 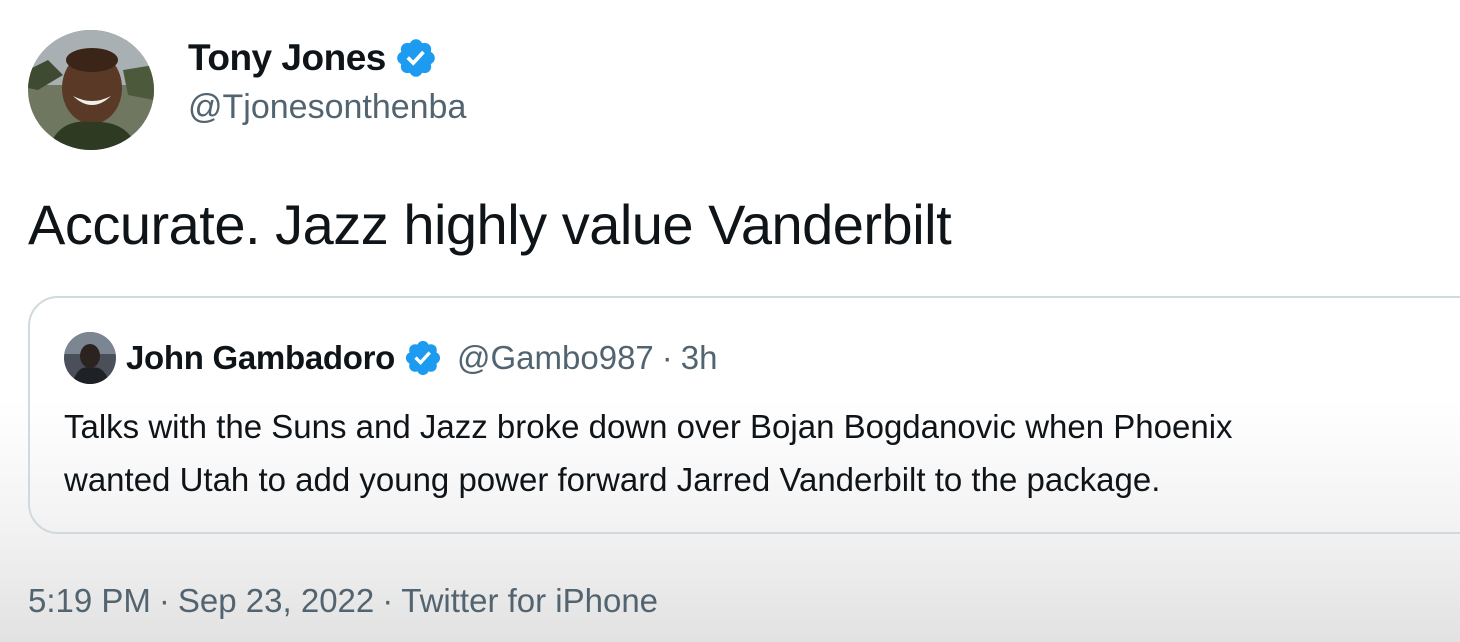 I want to click on author-name-row: Tony Jones, so click(x=327, y=58).